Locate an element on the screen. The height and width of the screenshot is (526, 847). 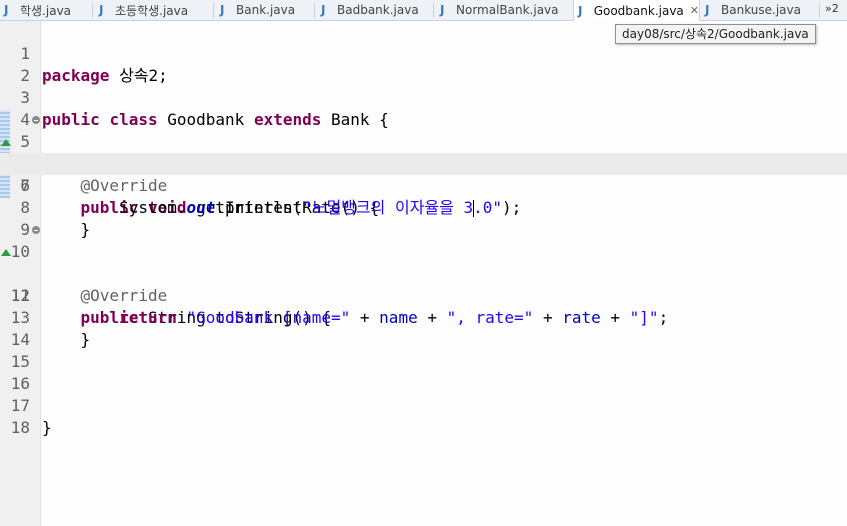
tab-학생: J 학생.java is located at coordinates (46, 10).